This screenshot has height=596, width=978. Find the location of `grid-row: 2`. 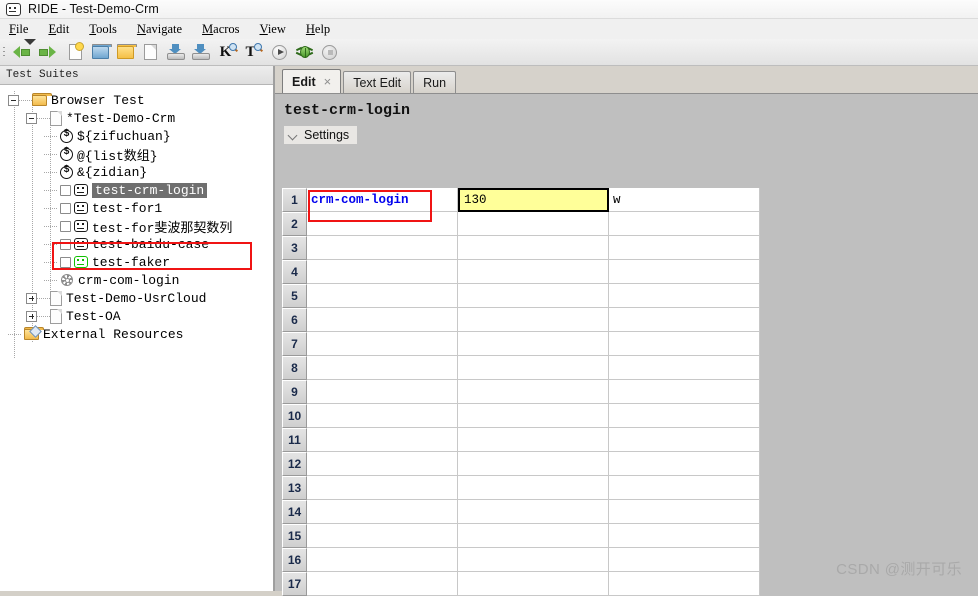

grid-row: 2 is located at coordinates (630, 224).